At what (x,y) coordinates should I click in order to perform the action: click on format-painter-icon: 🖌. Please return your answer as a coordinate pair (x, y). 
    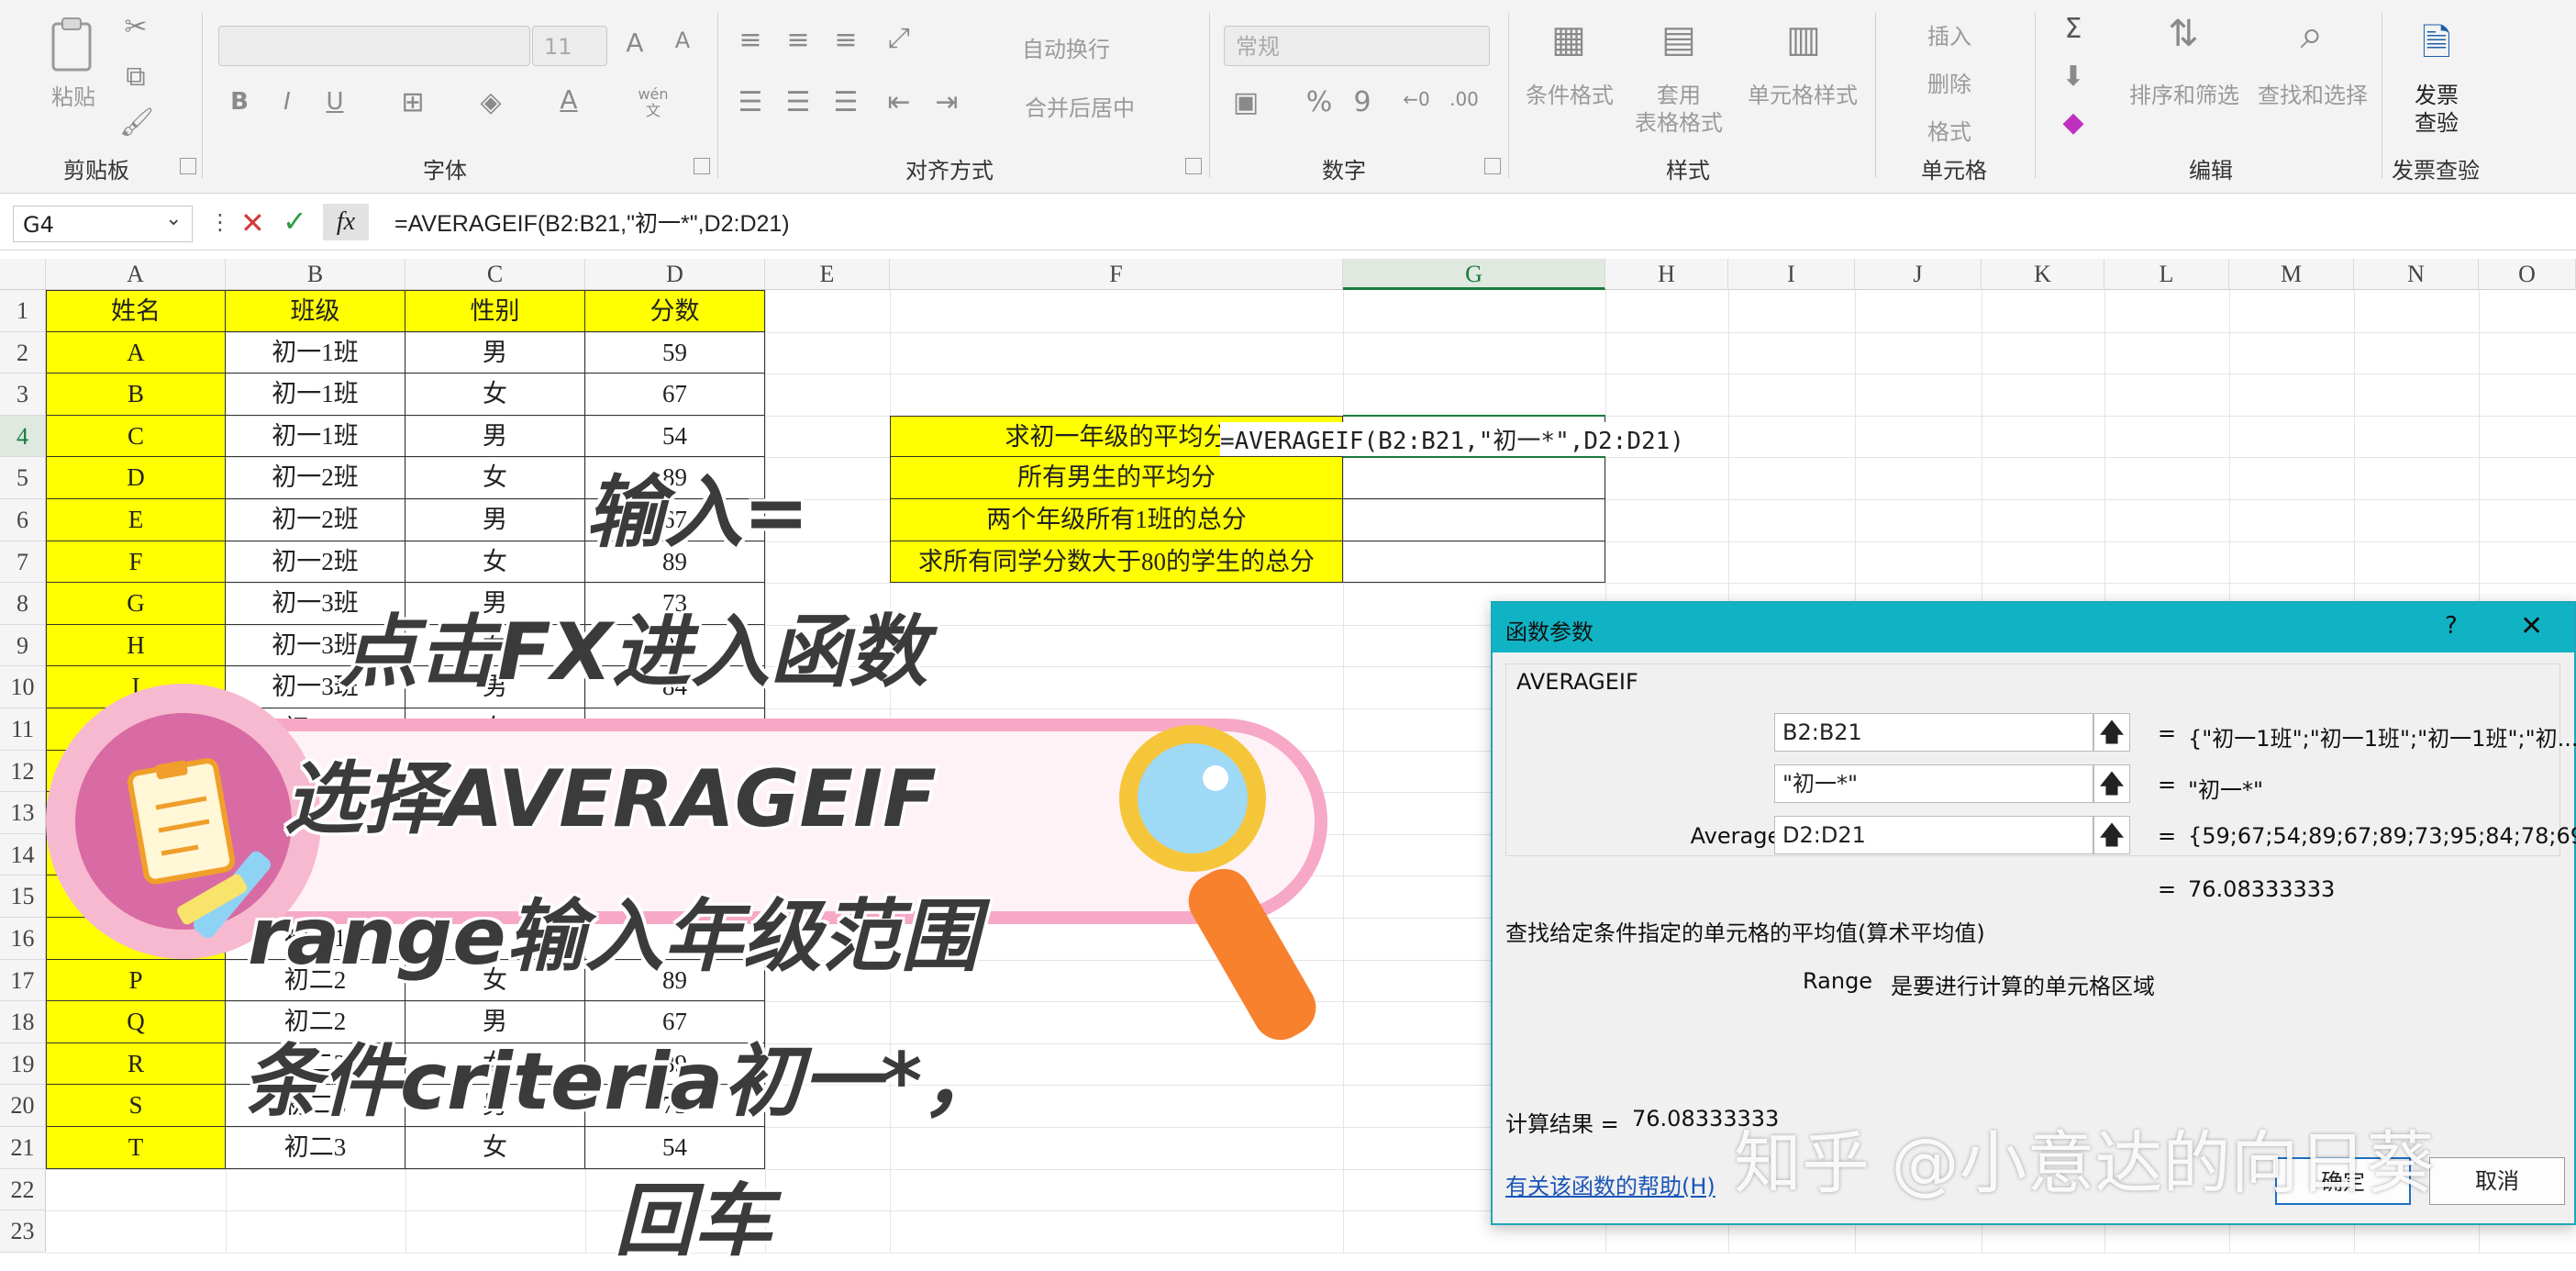
    Looking at the image, I should click on (136, 122).